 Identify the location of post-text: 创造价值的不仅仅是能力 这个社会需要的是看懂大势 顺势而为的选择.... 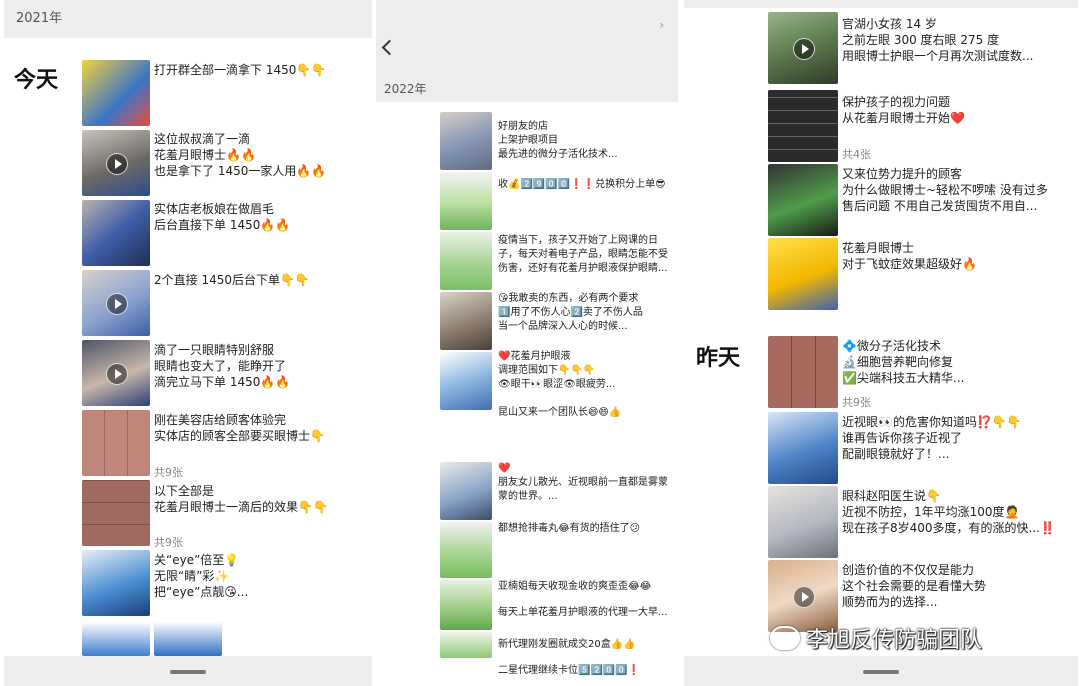
(957, 586).